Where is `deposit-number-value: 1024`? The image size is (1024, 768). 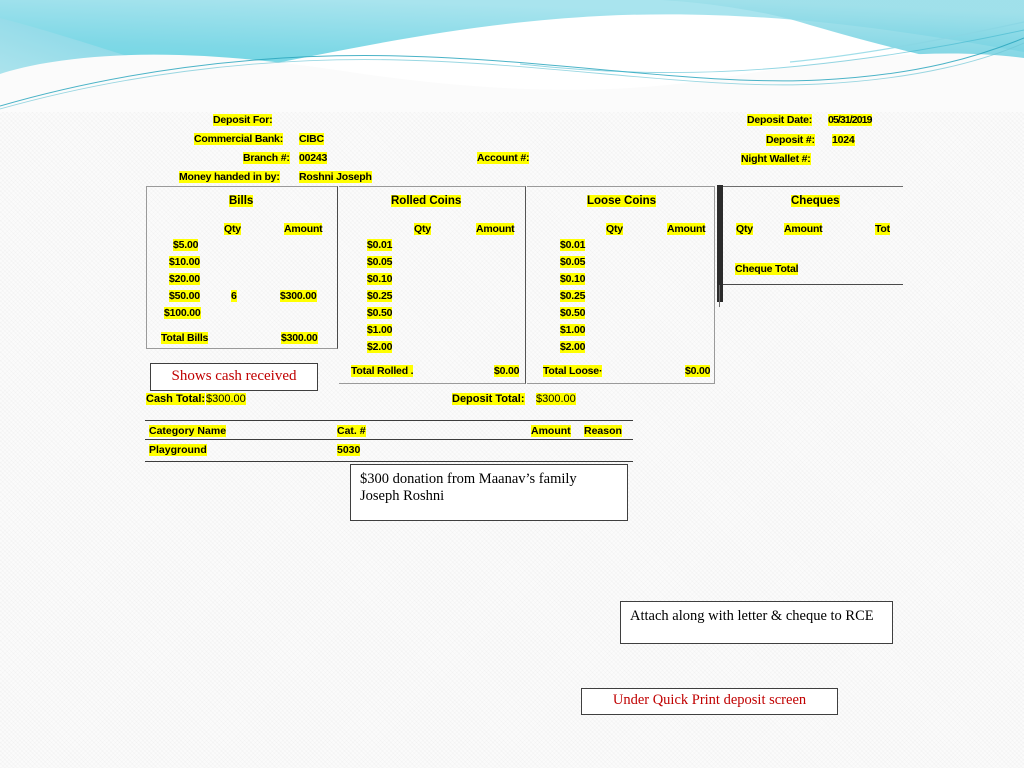
deposit-number-value: 1024 is located at coordinates (843, 140).